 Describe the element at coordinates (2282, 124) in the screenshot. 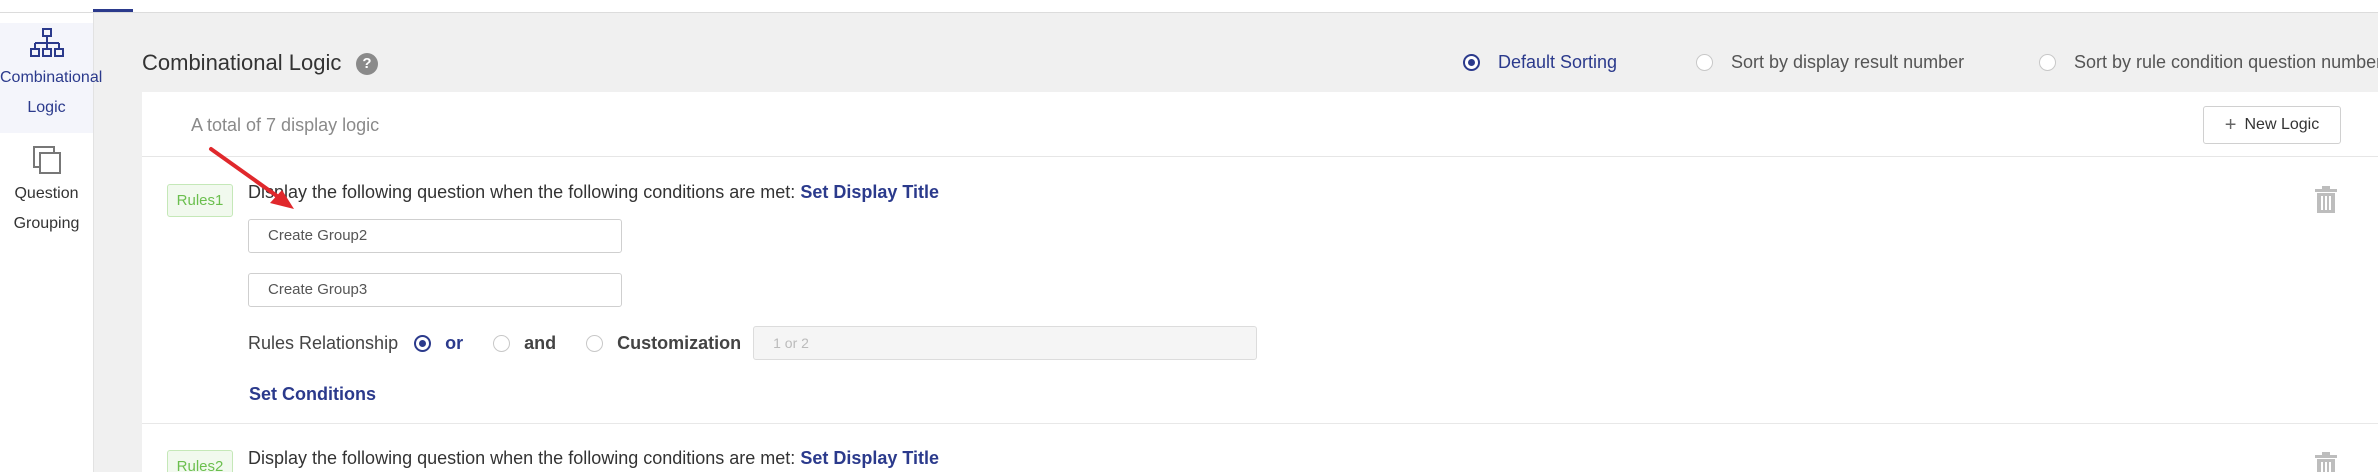

I see `new-logic-label: New Logic` at that location.